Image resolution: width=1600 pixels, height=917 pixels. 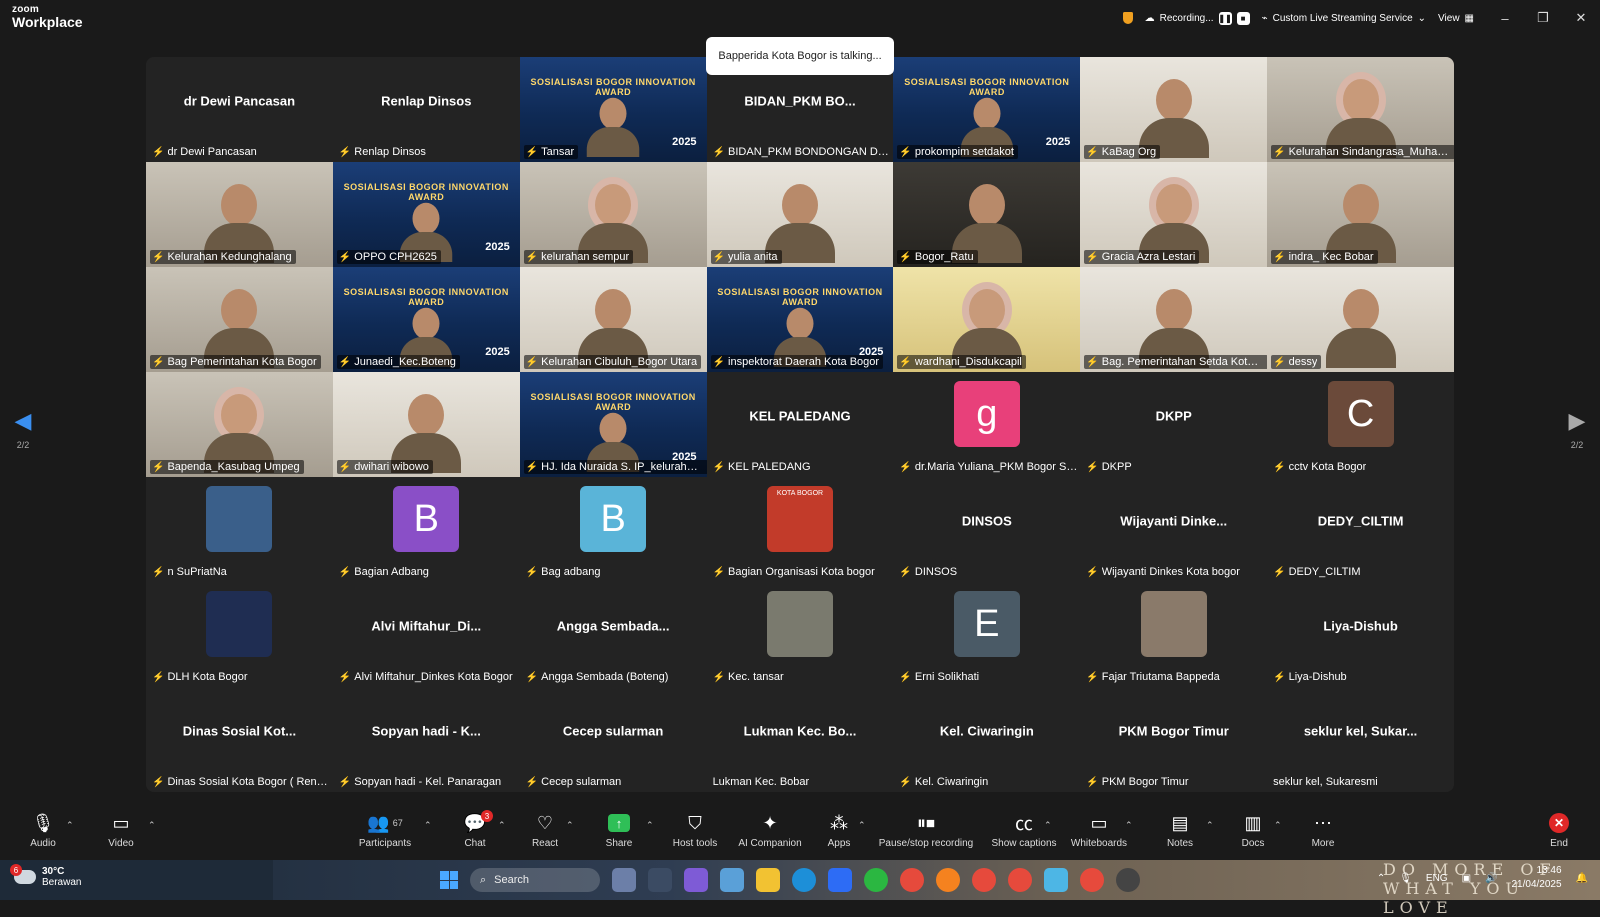 I want to click on participant-tile: ⚡ n SuPriatNa, so click(x=239, y=529).